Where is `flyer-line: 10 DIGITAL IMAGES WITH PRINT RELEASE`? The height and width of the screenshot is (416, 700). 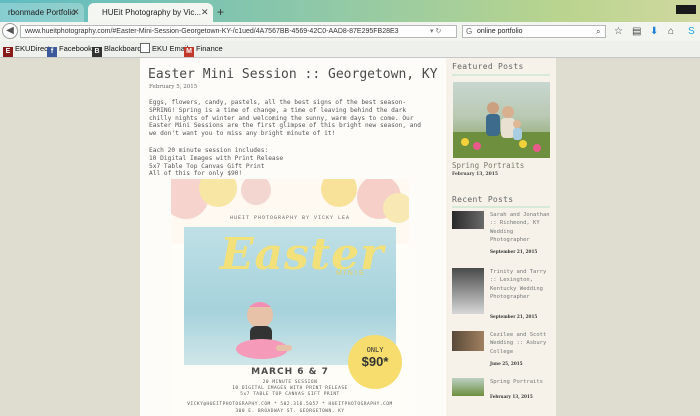 flyer-line: 10 DIGITAL IMAGES WITH PRINT RELEASE is located at coordinates (290, 388).